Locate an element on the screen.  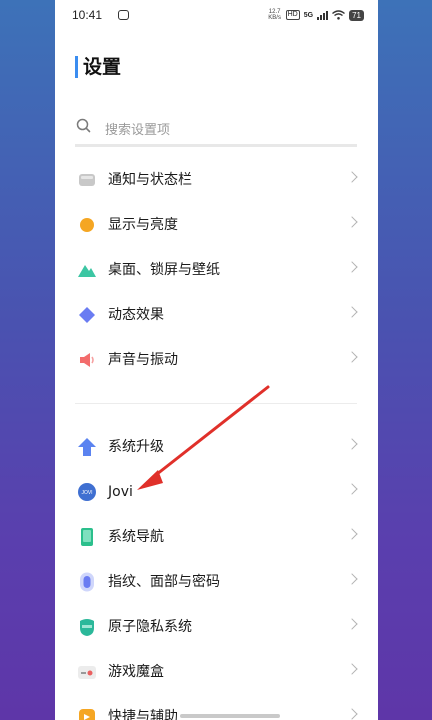
settings-item-animation: 动态效果 is located at coordinates (216, 315).